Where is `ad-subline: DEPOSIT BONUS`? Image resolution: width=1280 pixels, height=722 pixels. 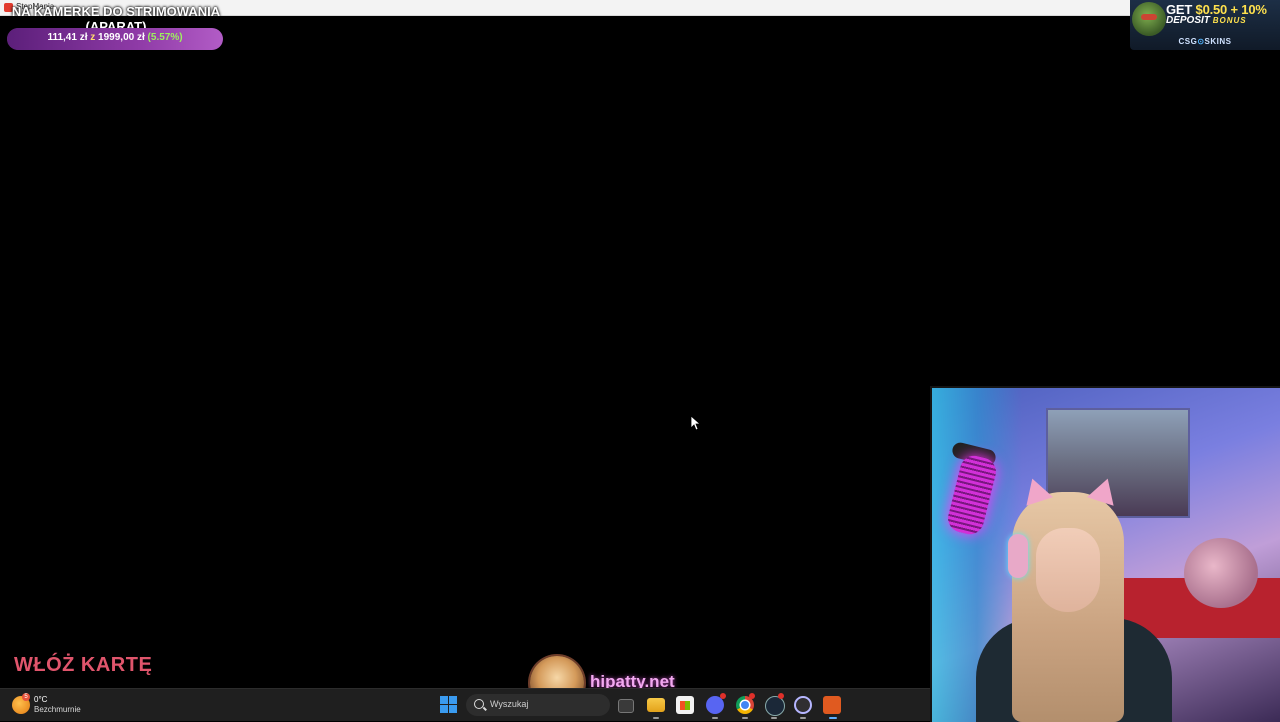 ad-subline: DEPOSIT BONUS is located at coordinates (1206, 20).